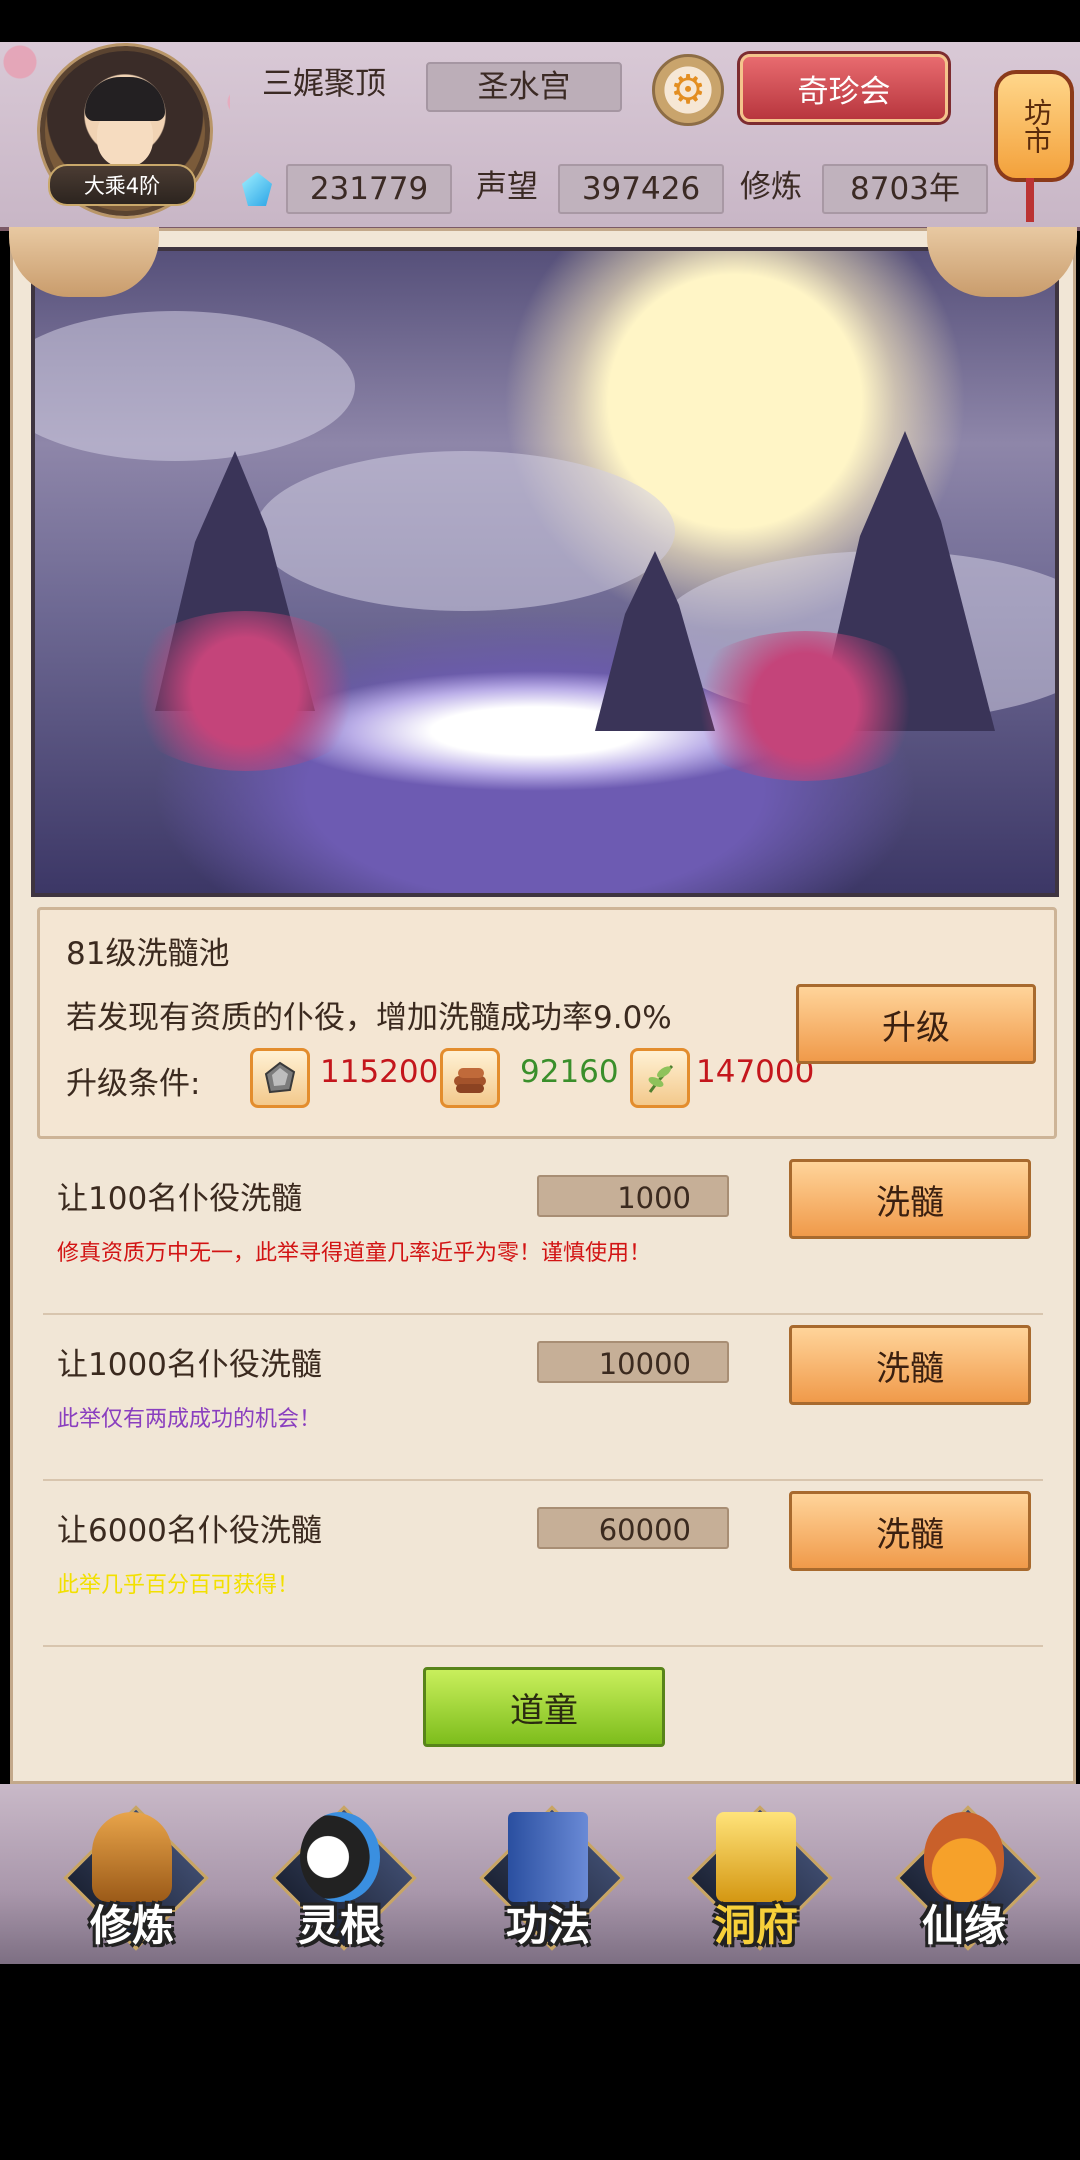  I want to click on cultivation-value: 8703年, so click(905, 189).